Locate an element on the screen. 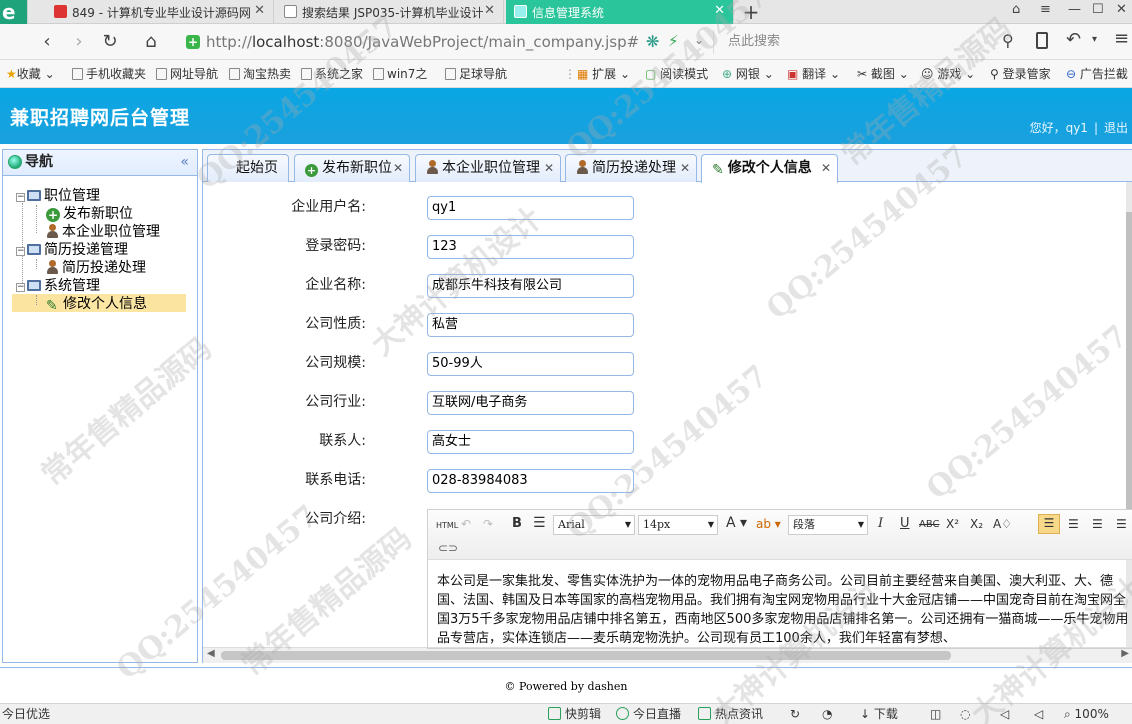  font-size-select: 14px ▼ is located at coordinates (678, 525).